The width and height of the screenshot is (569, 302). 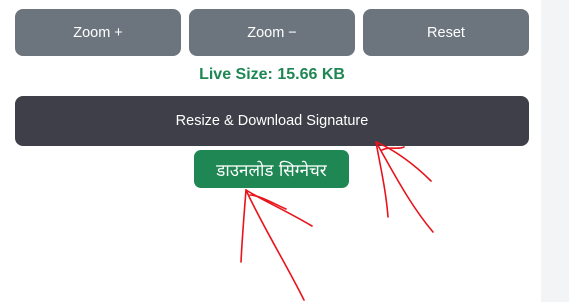 I want to click on zoom-out-button: Zoom −, so click(x=272, y=32).